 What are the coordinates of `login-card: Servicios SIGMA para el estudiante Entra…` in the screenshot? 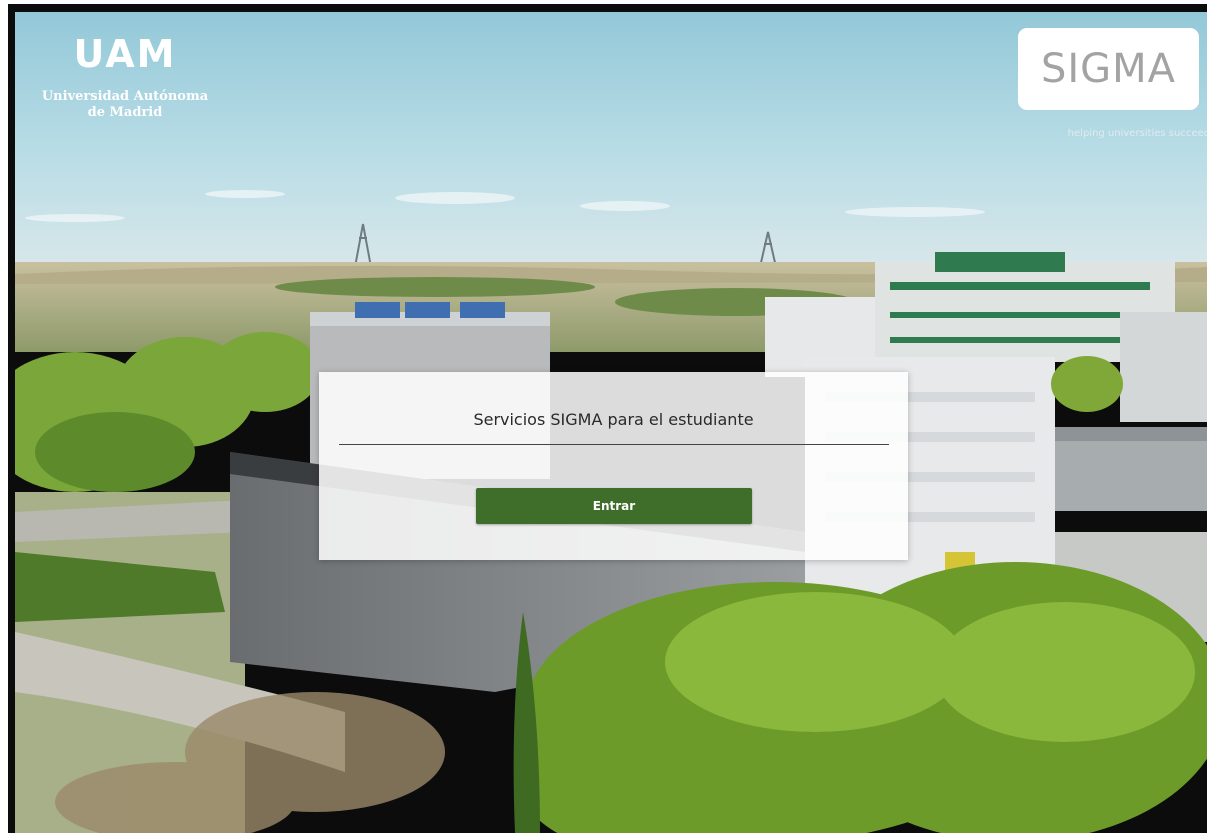 It's located at (613, 466).